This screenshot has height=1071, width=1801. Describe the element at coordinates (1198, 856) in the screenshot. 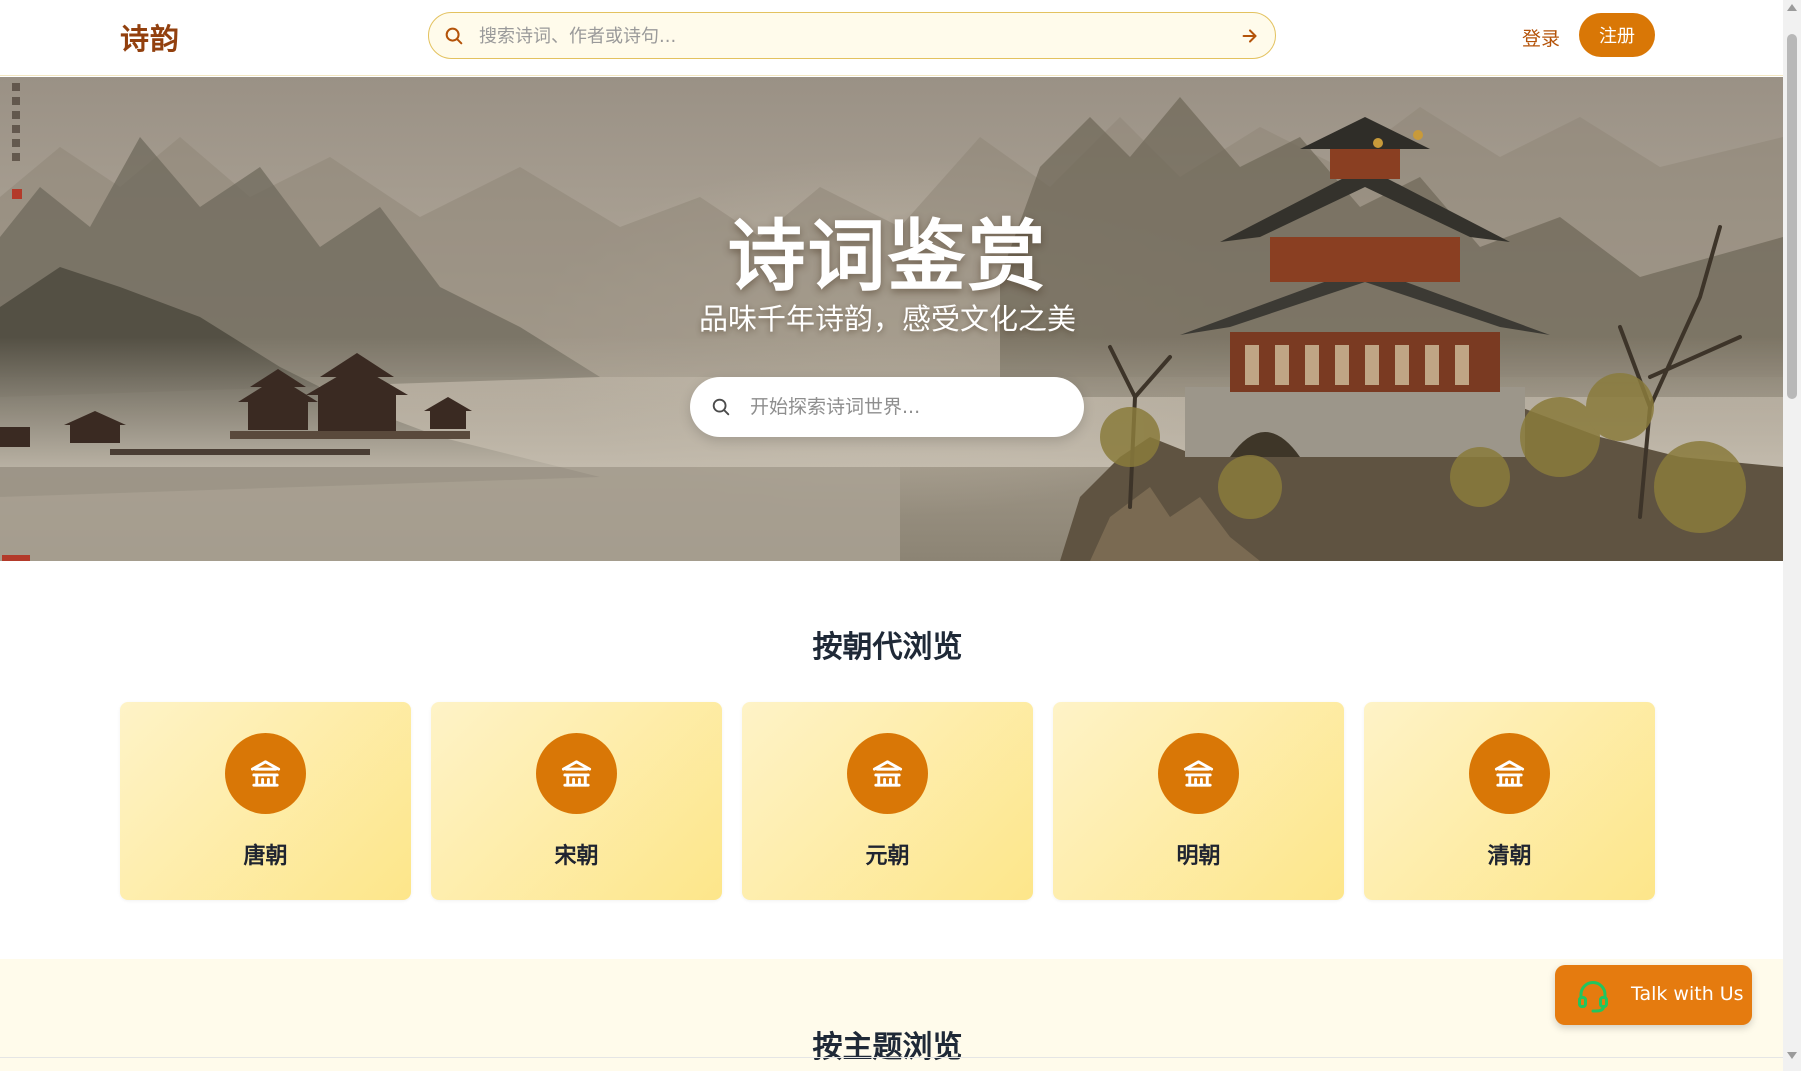

I see `dynasty-card-label: 明朝` at that location.